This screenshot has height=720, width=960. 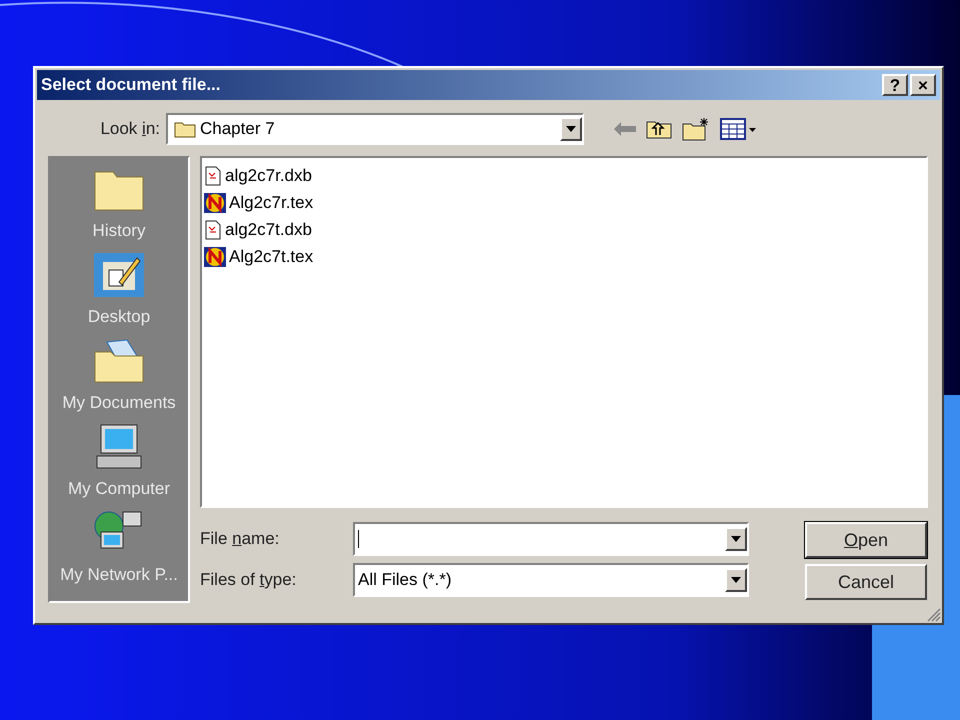 I want to click on cancel-button: Cancel, so click(x=866, y=582).